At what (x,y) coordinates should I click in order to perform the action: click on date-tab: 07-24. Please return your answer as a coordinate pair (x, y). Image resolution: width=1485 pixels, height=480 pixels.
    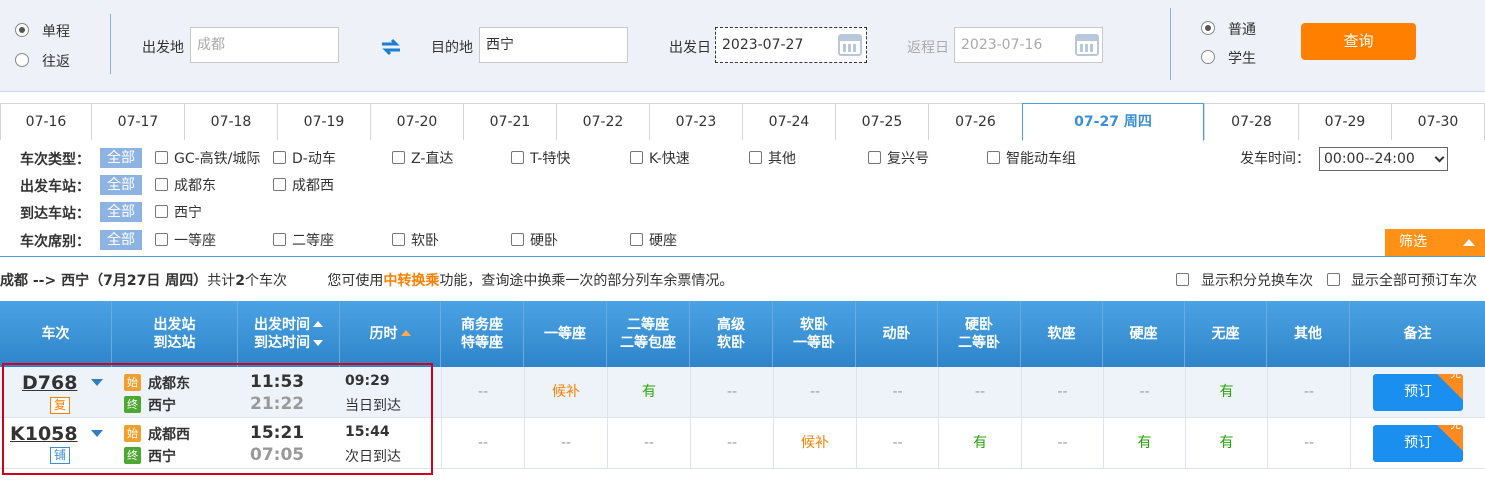
    Looking at the image, I should click on (788, 121).